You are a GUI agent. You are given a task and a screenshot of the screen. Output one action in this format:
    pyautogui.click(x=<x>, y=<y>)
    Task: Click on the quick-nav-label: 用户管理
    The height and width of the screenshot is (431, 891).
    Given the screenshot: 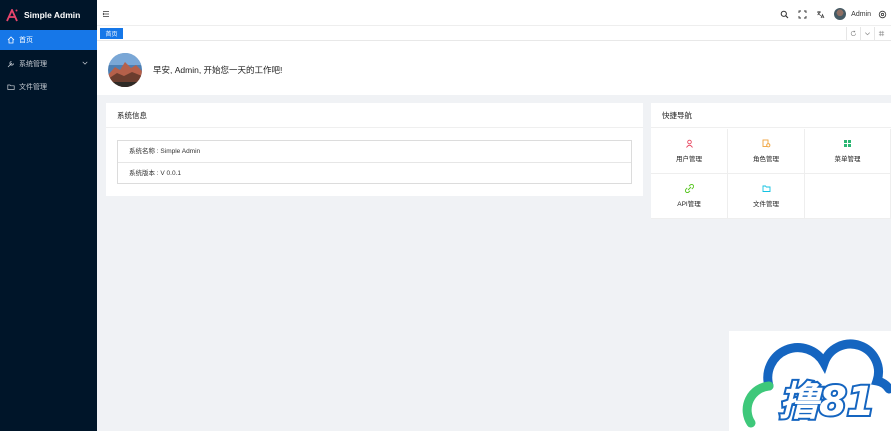 What is the action you would take?
    pyautogui.click(x=689, y=159)
    